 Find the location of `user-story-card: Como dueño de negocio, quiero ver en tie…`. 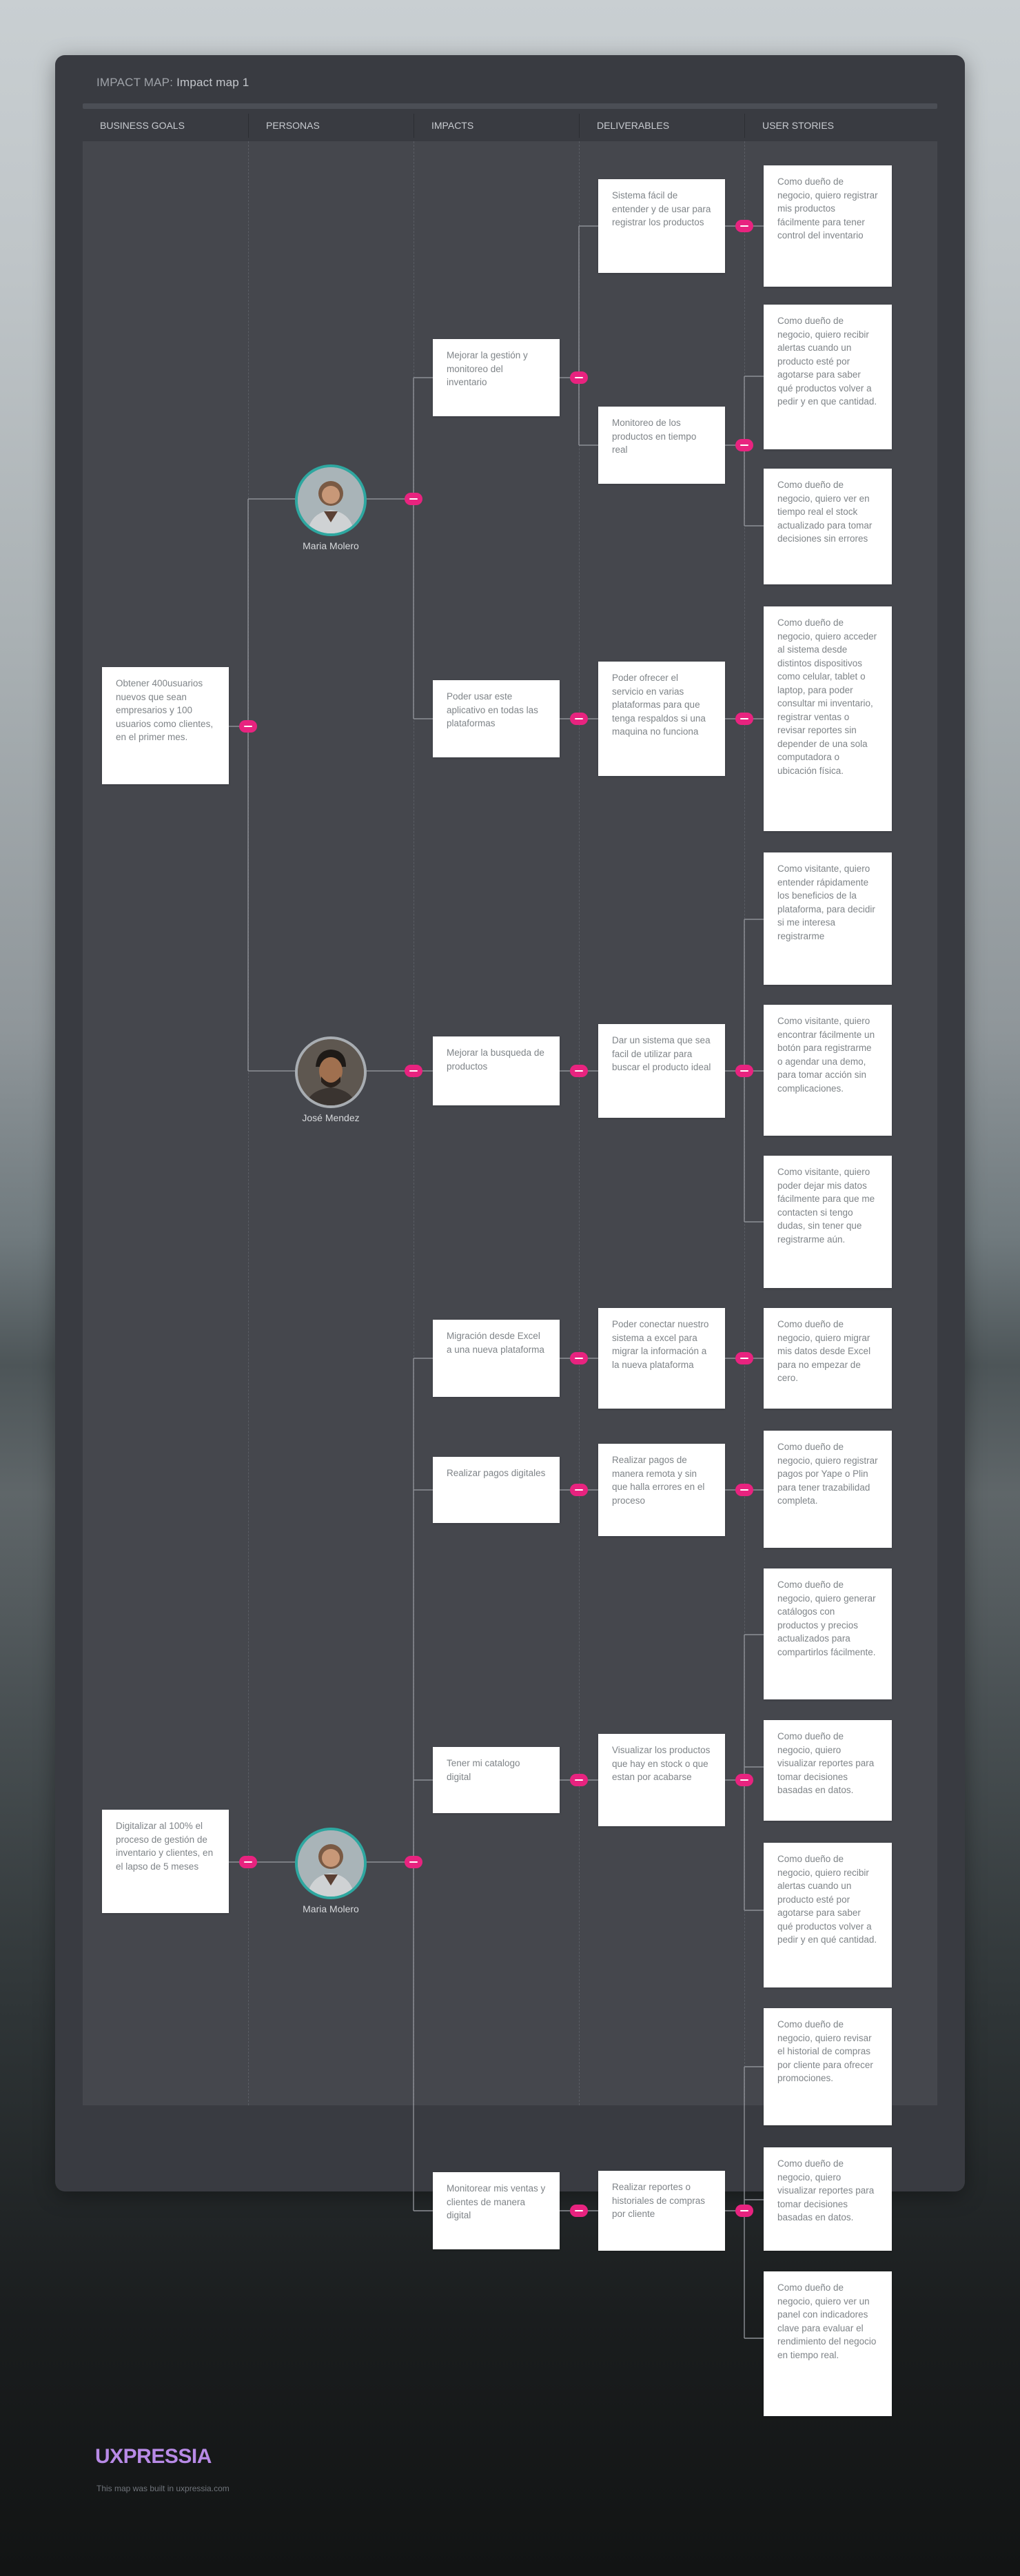

user-story-card: Como dueño de negocio, quiero ver en tie… is located at coordinates (828, 526).